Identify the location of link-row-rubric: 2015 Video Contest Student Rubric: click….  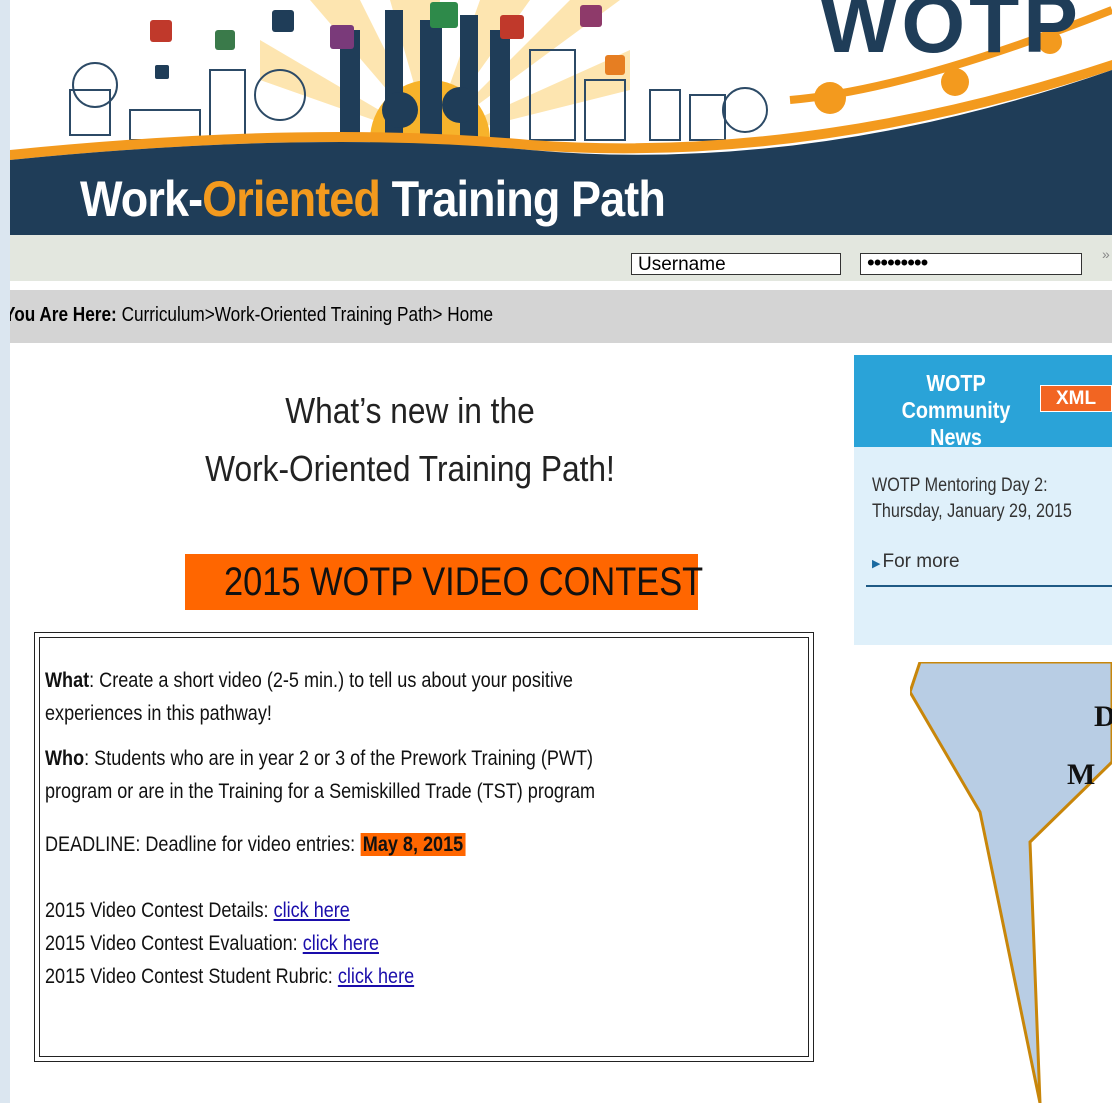
(229, 976).